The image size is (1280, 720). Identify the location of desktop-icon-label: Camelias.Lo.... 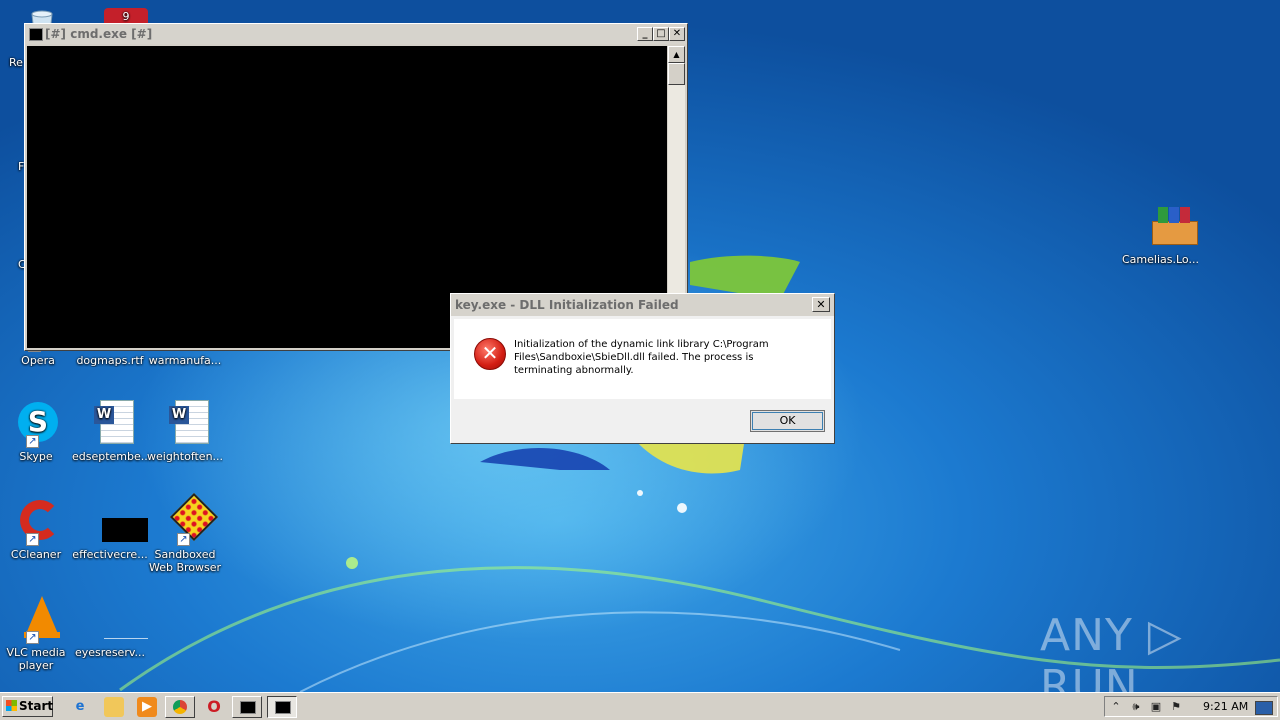
(1160, 259).